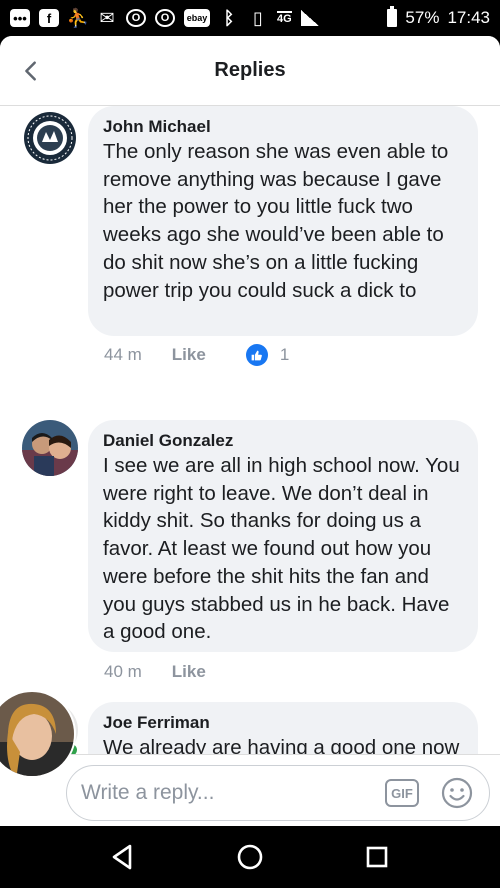 The width and height of the screenshot is (500, 888). I want to click on vibrate-icon: ▯, so click(258, 17).